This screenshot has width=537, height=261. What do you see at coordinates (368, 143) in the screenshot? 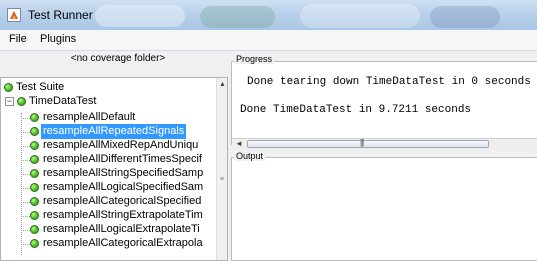
I see `scroll-thumb: |||` at bounding box center [368, 143].